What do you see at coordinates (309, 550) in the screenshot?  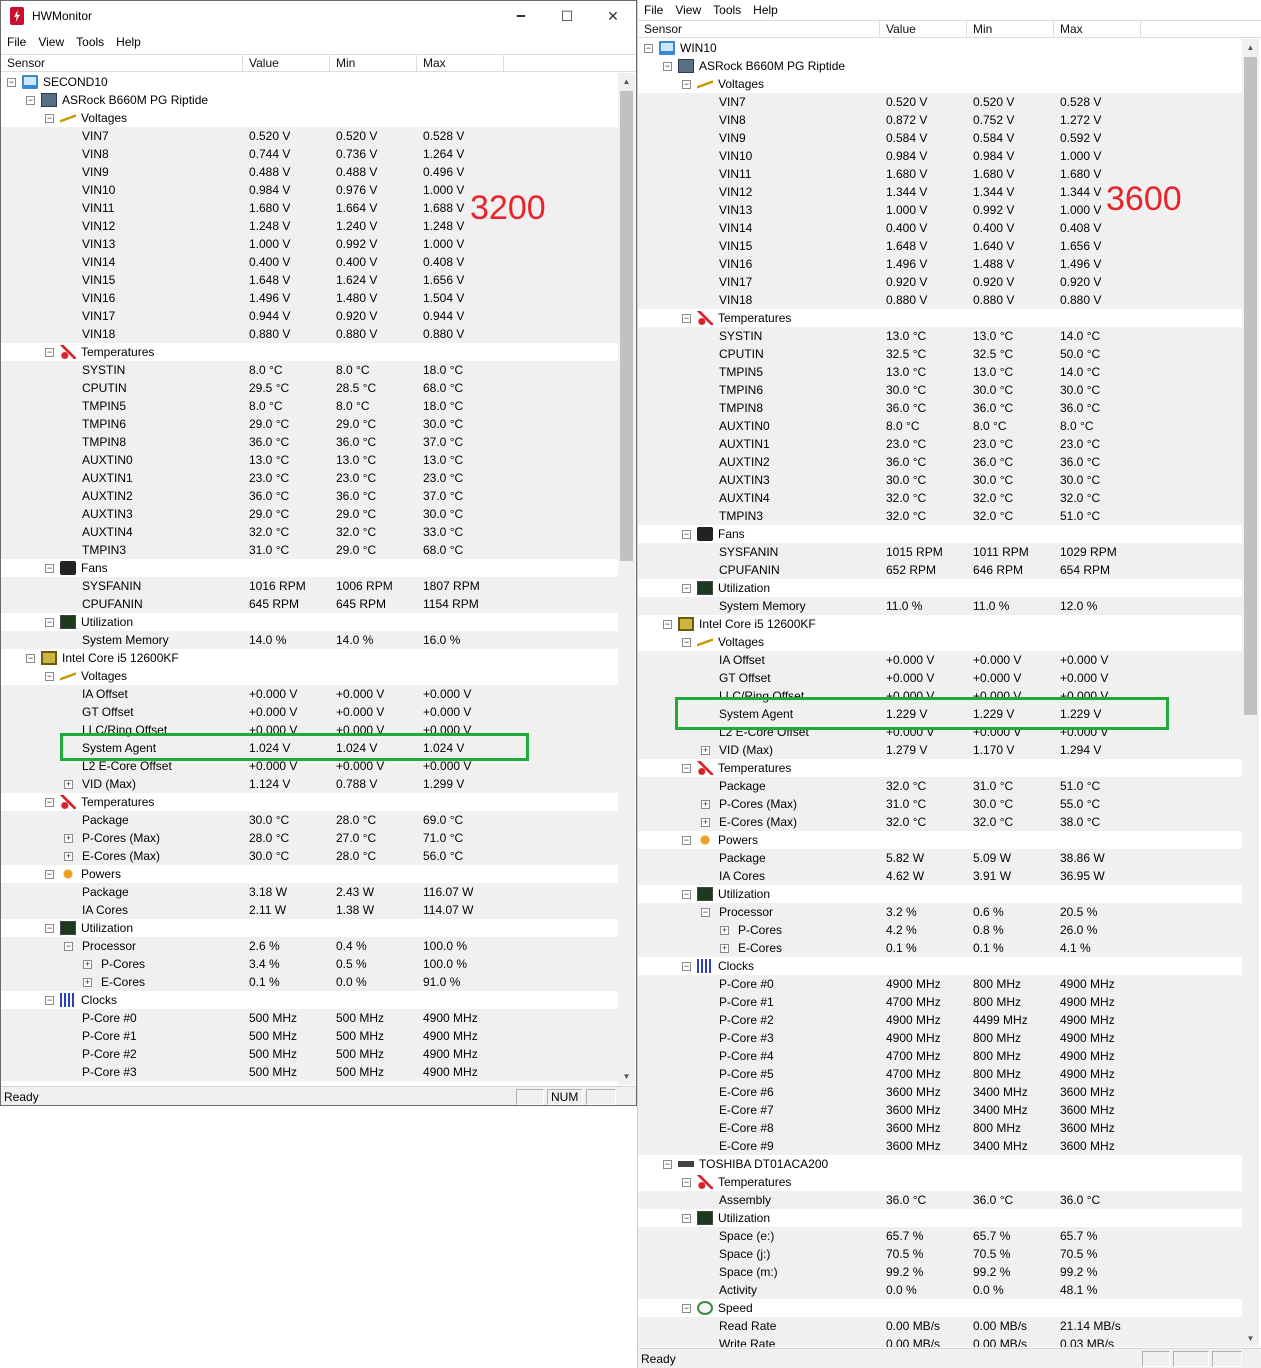 I see `tree-row: TMPIN3 31.0 °C 29.0 °C 68.0 °C` at bounding box center [309, 550].